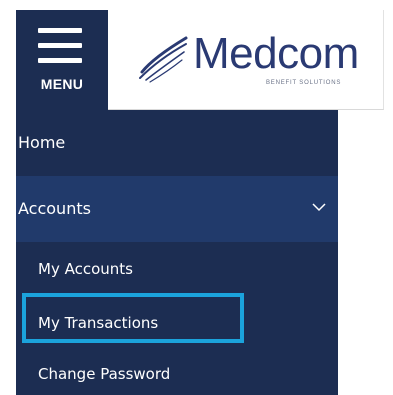 The image size is (393, 395). Describe the element at coordinates (177, 209) in the screenshot. I see `sidebar-item-accounts: Accounts` at that location.